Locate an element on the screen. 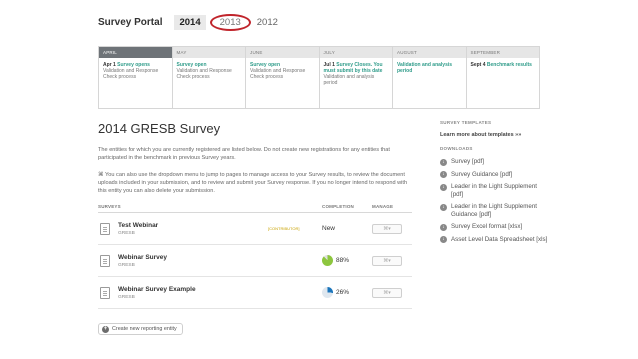 Image resolution: width=638 pixels, height=359 pixels. download-link-guidance: ↓ Survey Guidance [pdf] is located at coordinates (495, 174).